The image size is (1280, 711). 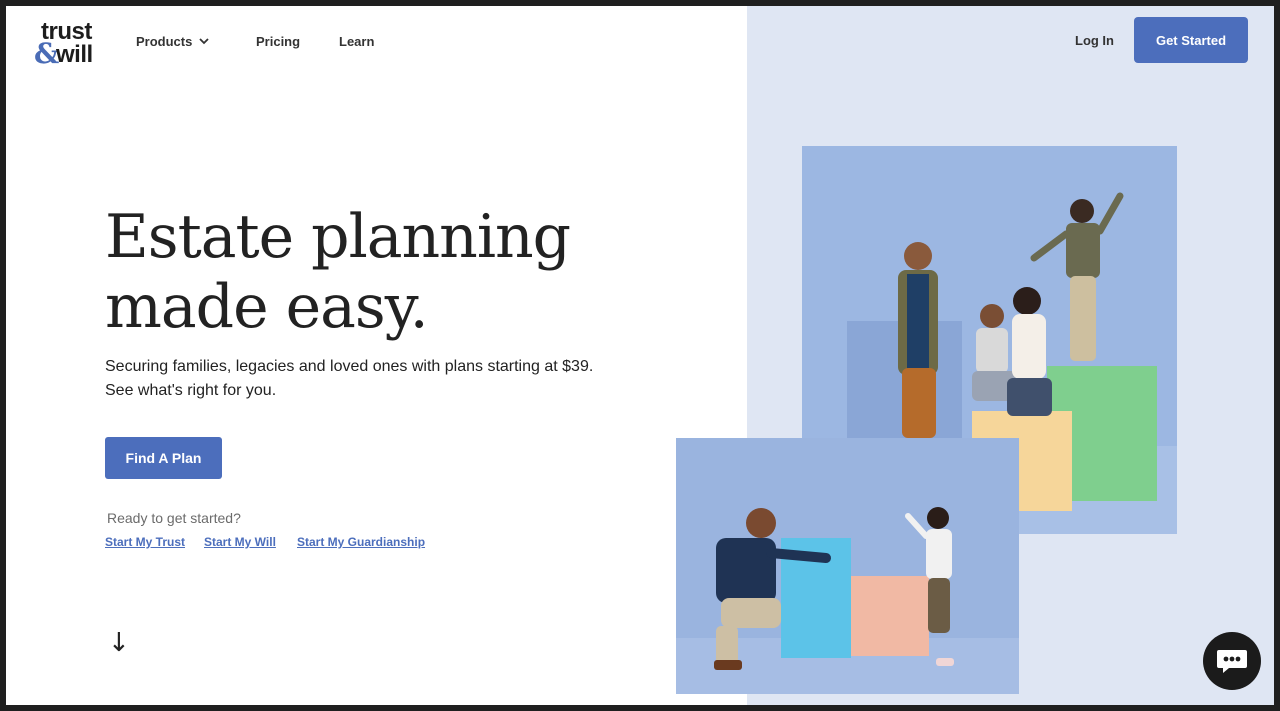 What do you see at coordinates (191, 390) in the screenshot?
I see `hero-subtitle-line2: See what's right for you.` at bounding box center [191, 390].